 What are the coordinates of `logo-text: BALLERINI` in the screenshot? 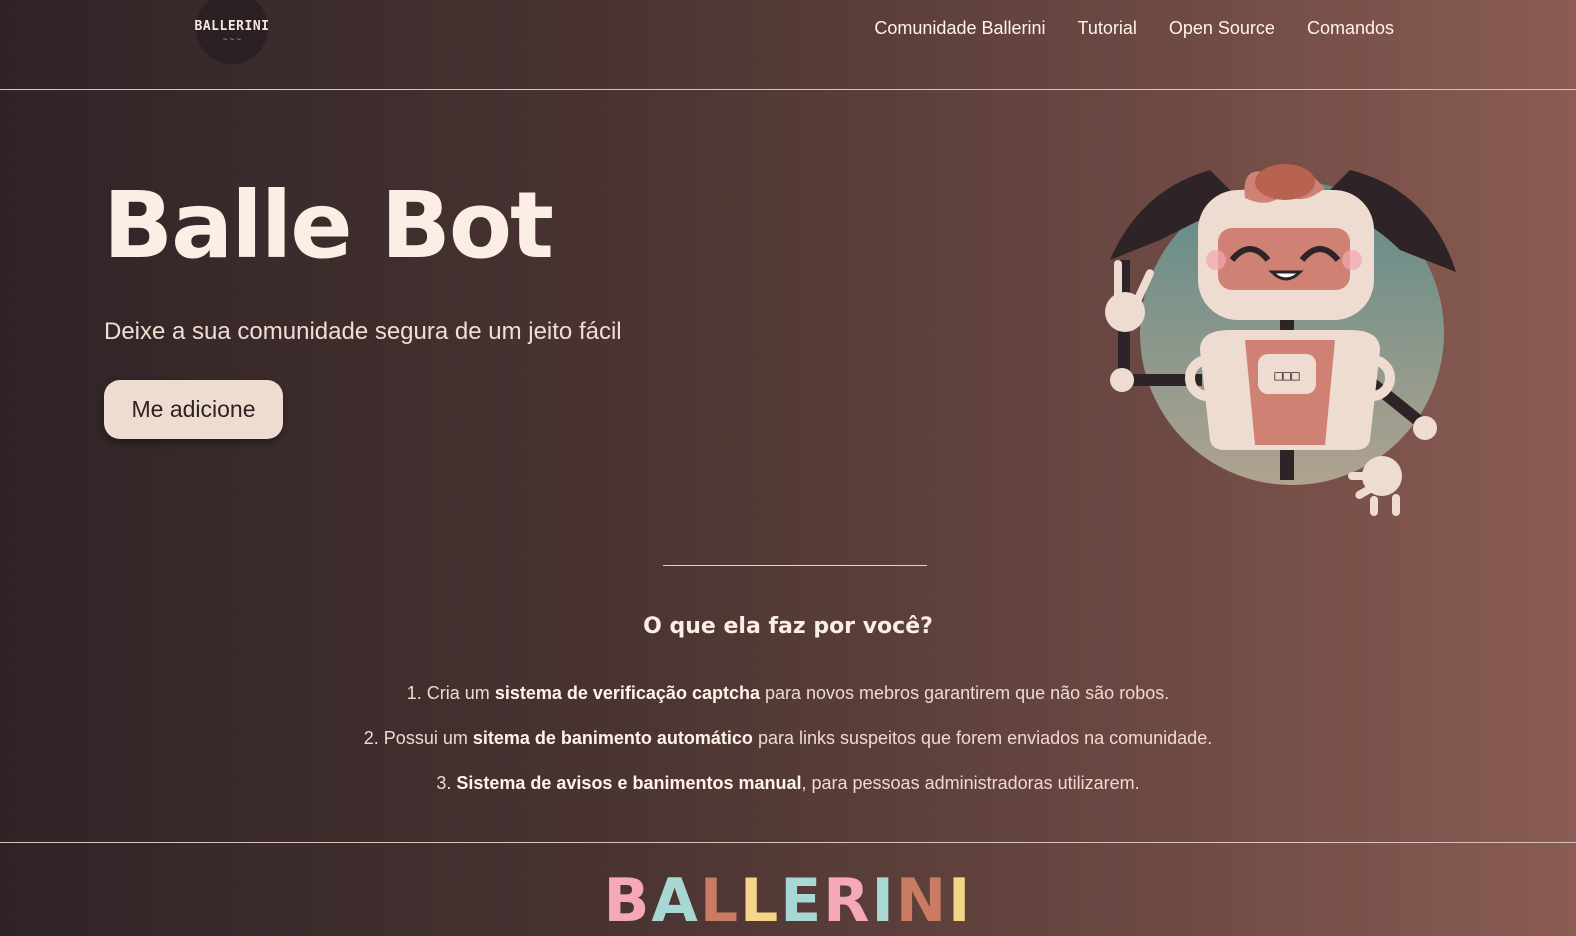 It's located at (232, 26).